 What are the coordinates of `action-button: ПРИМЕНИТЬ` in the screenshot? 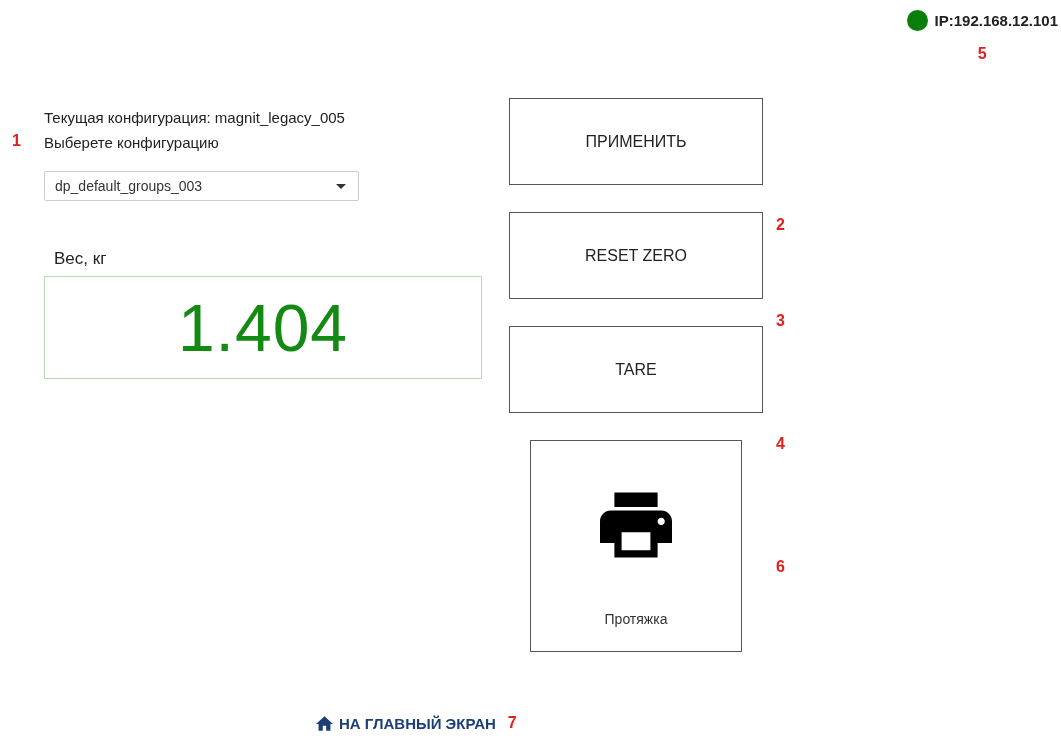 It's located at (636, 141).